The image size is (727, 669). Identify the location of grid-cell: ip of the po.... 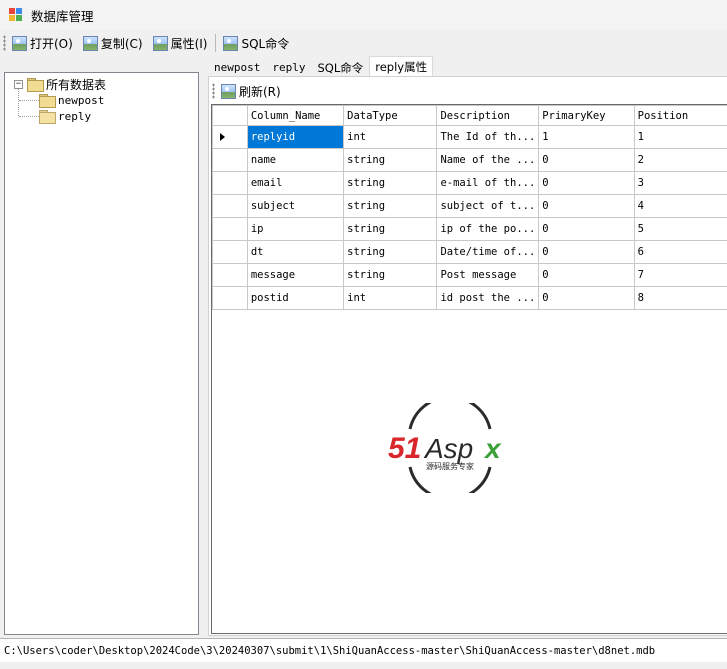
(488, 229).